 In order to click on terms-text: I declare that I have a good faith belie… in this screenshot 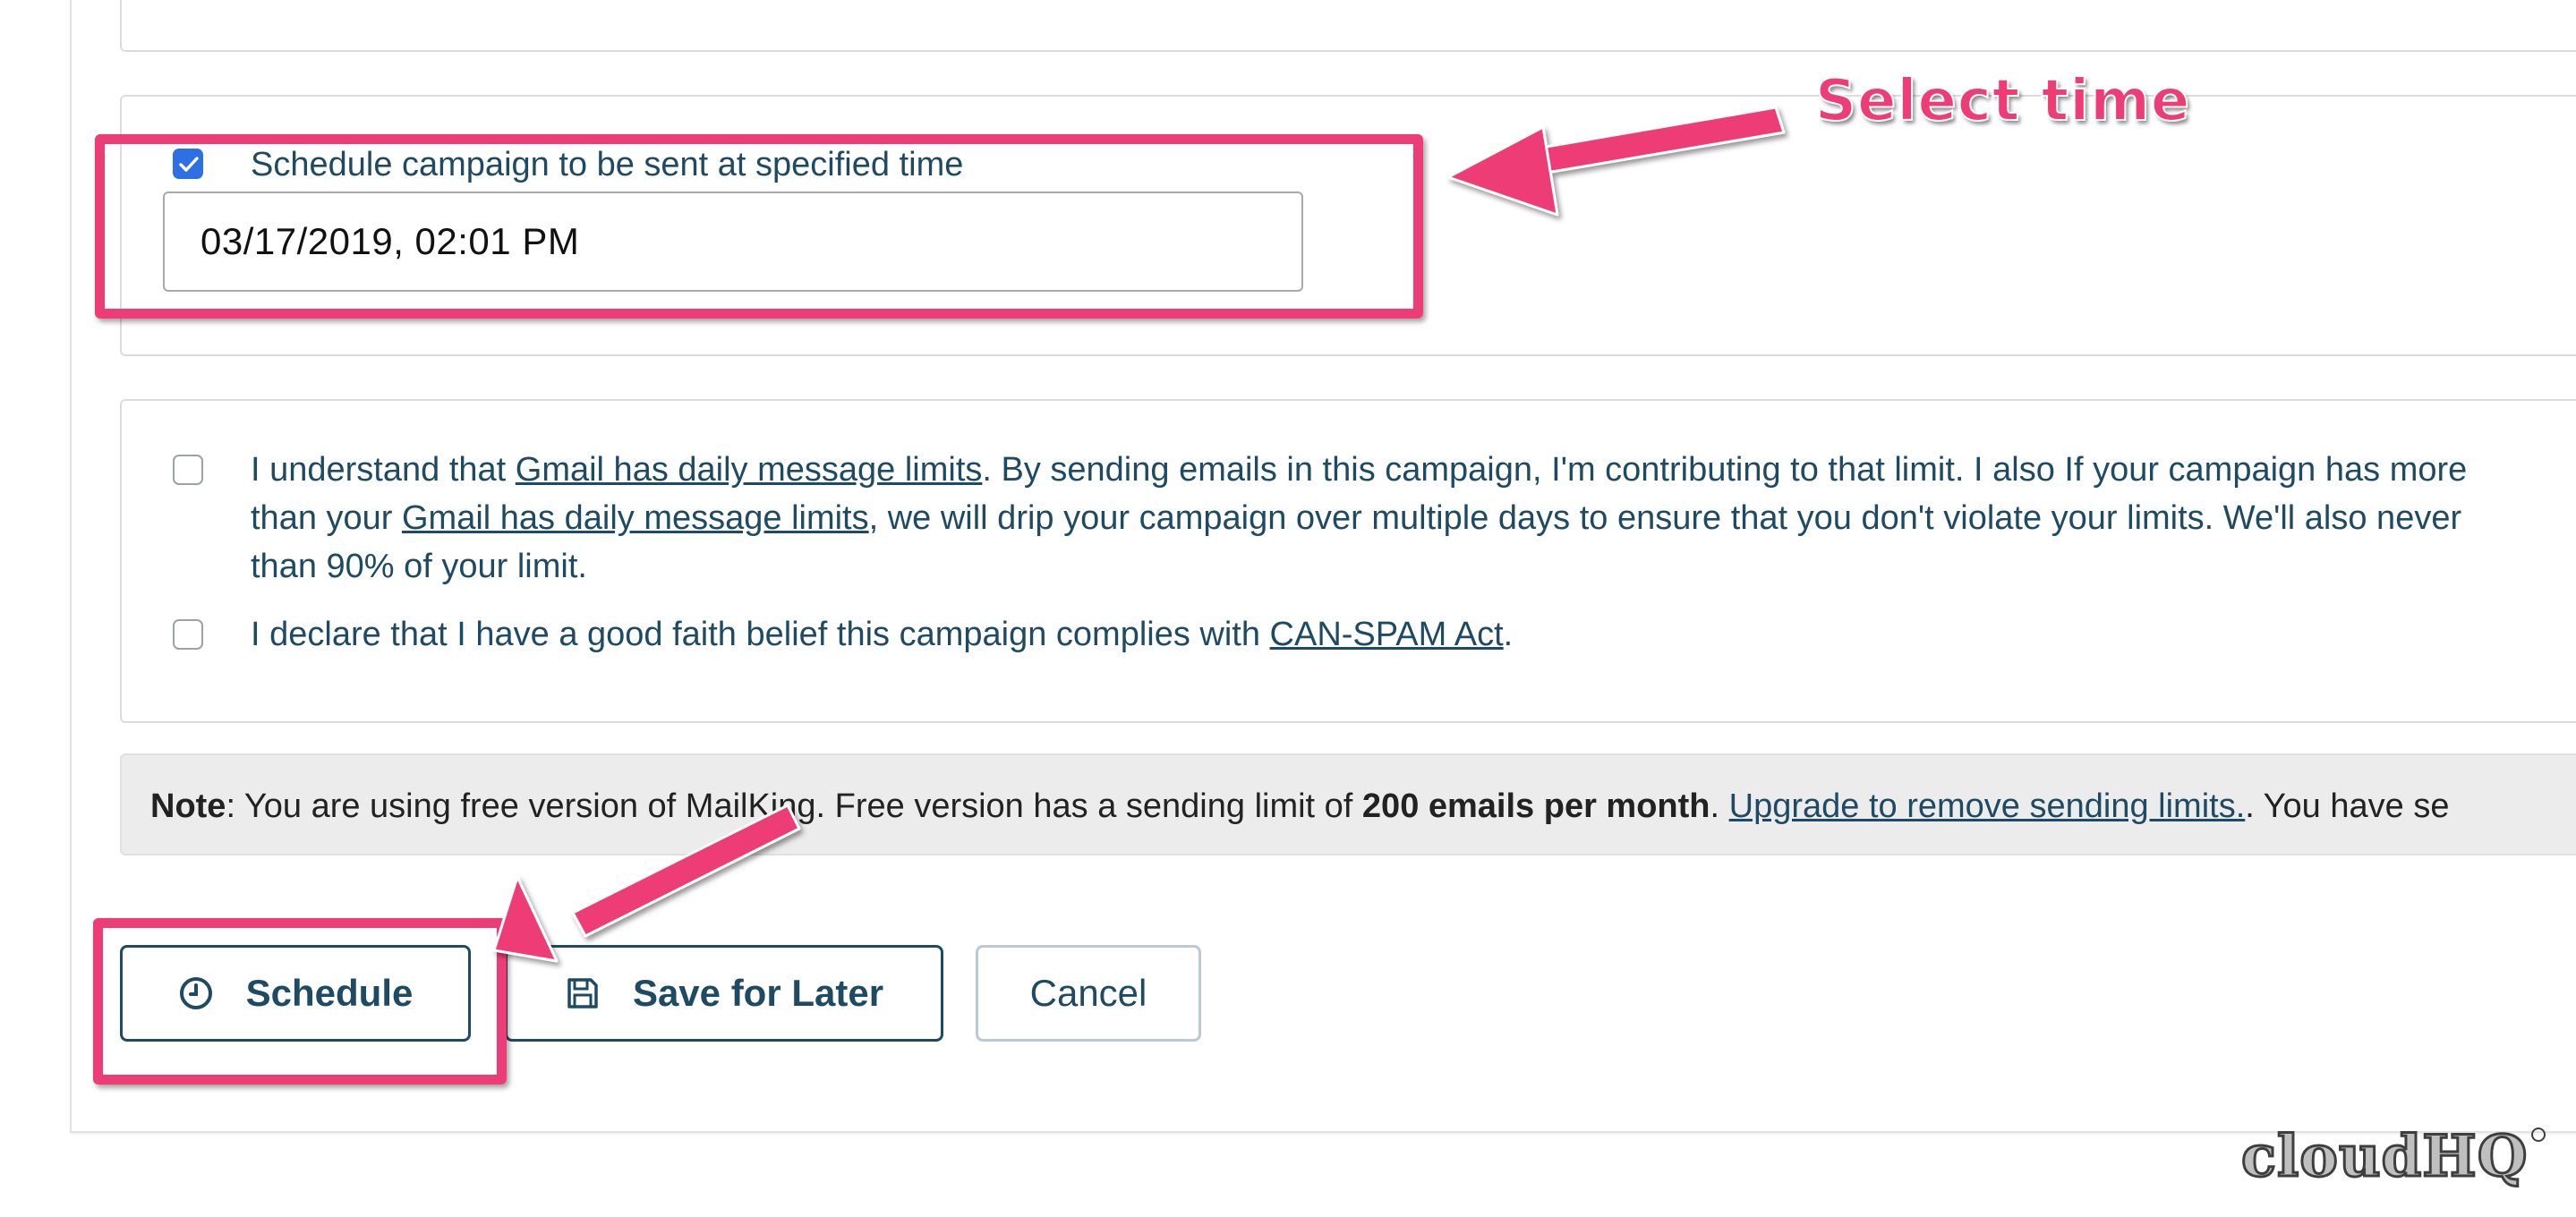, I will do `click(760, 635)`.